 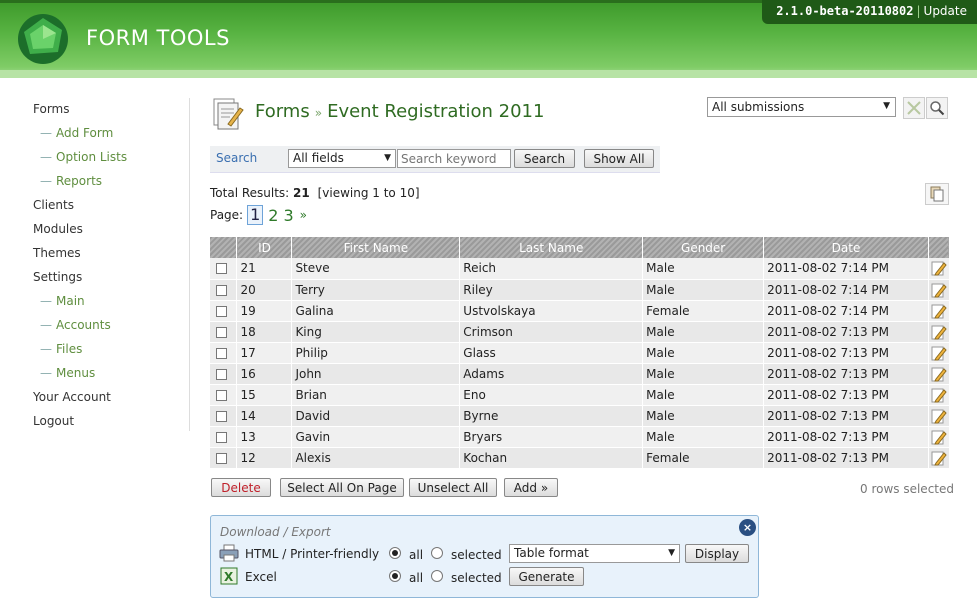 I want to click on sidebar-item-option-lists: — Option Lists, so click(x=108, y=160).